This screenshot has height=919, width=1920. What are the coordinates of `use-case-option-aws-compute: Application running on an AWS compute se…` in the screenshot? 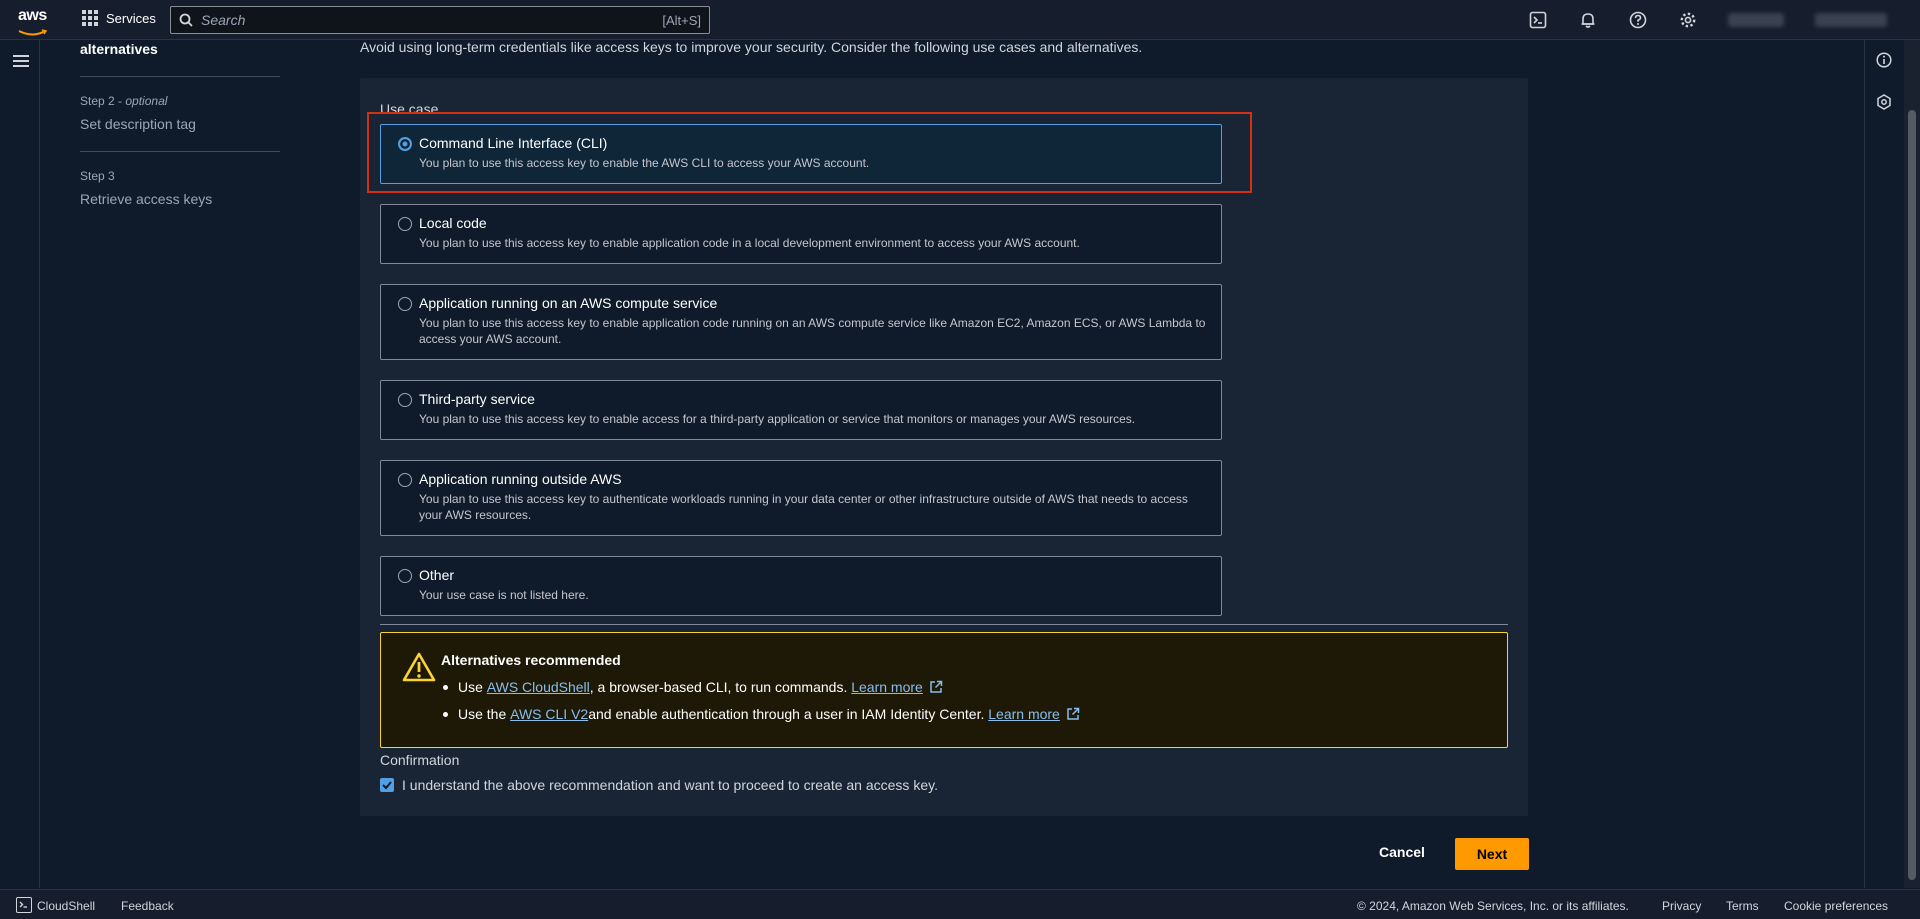 It's located at (801, 322).